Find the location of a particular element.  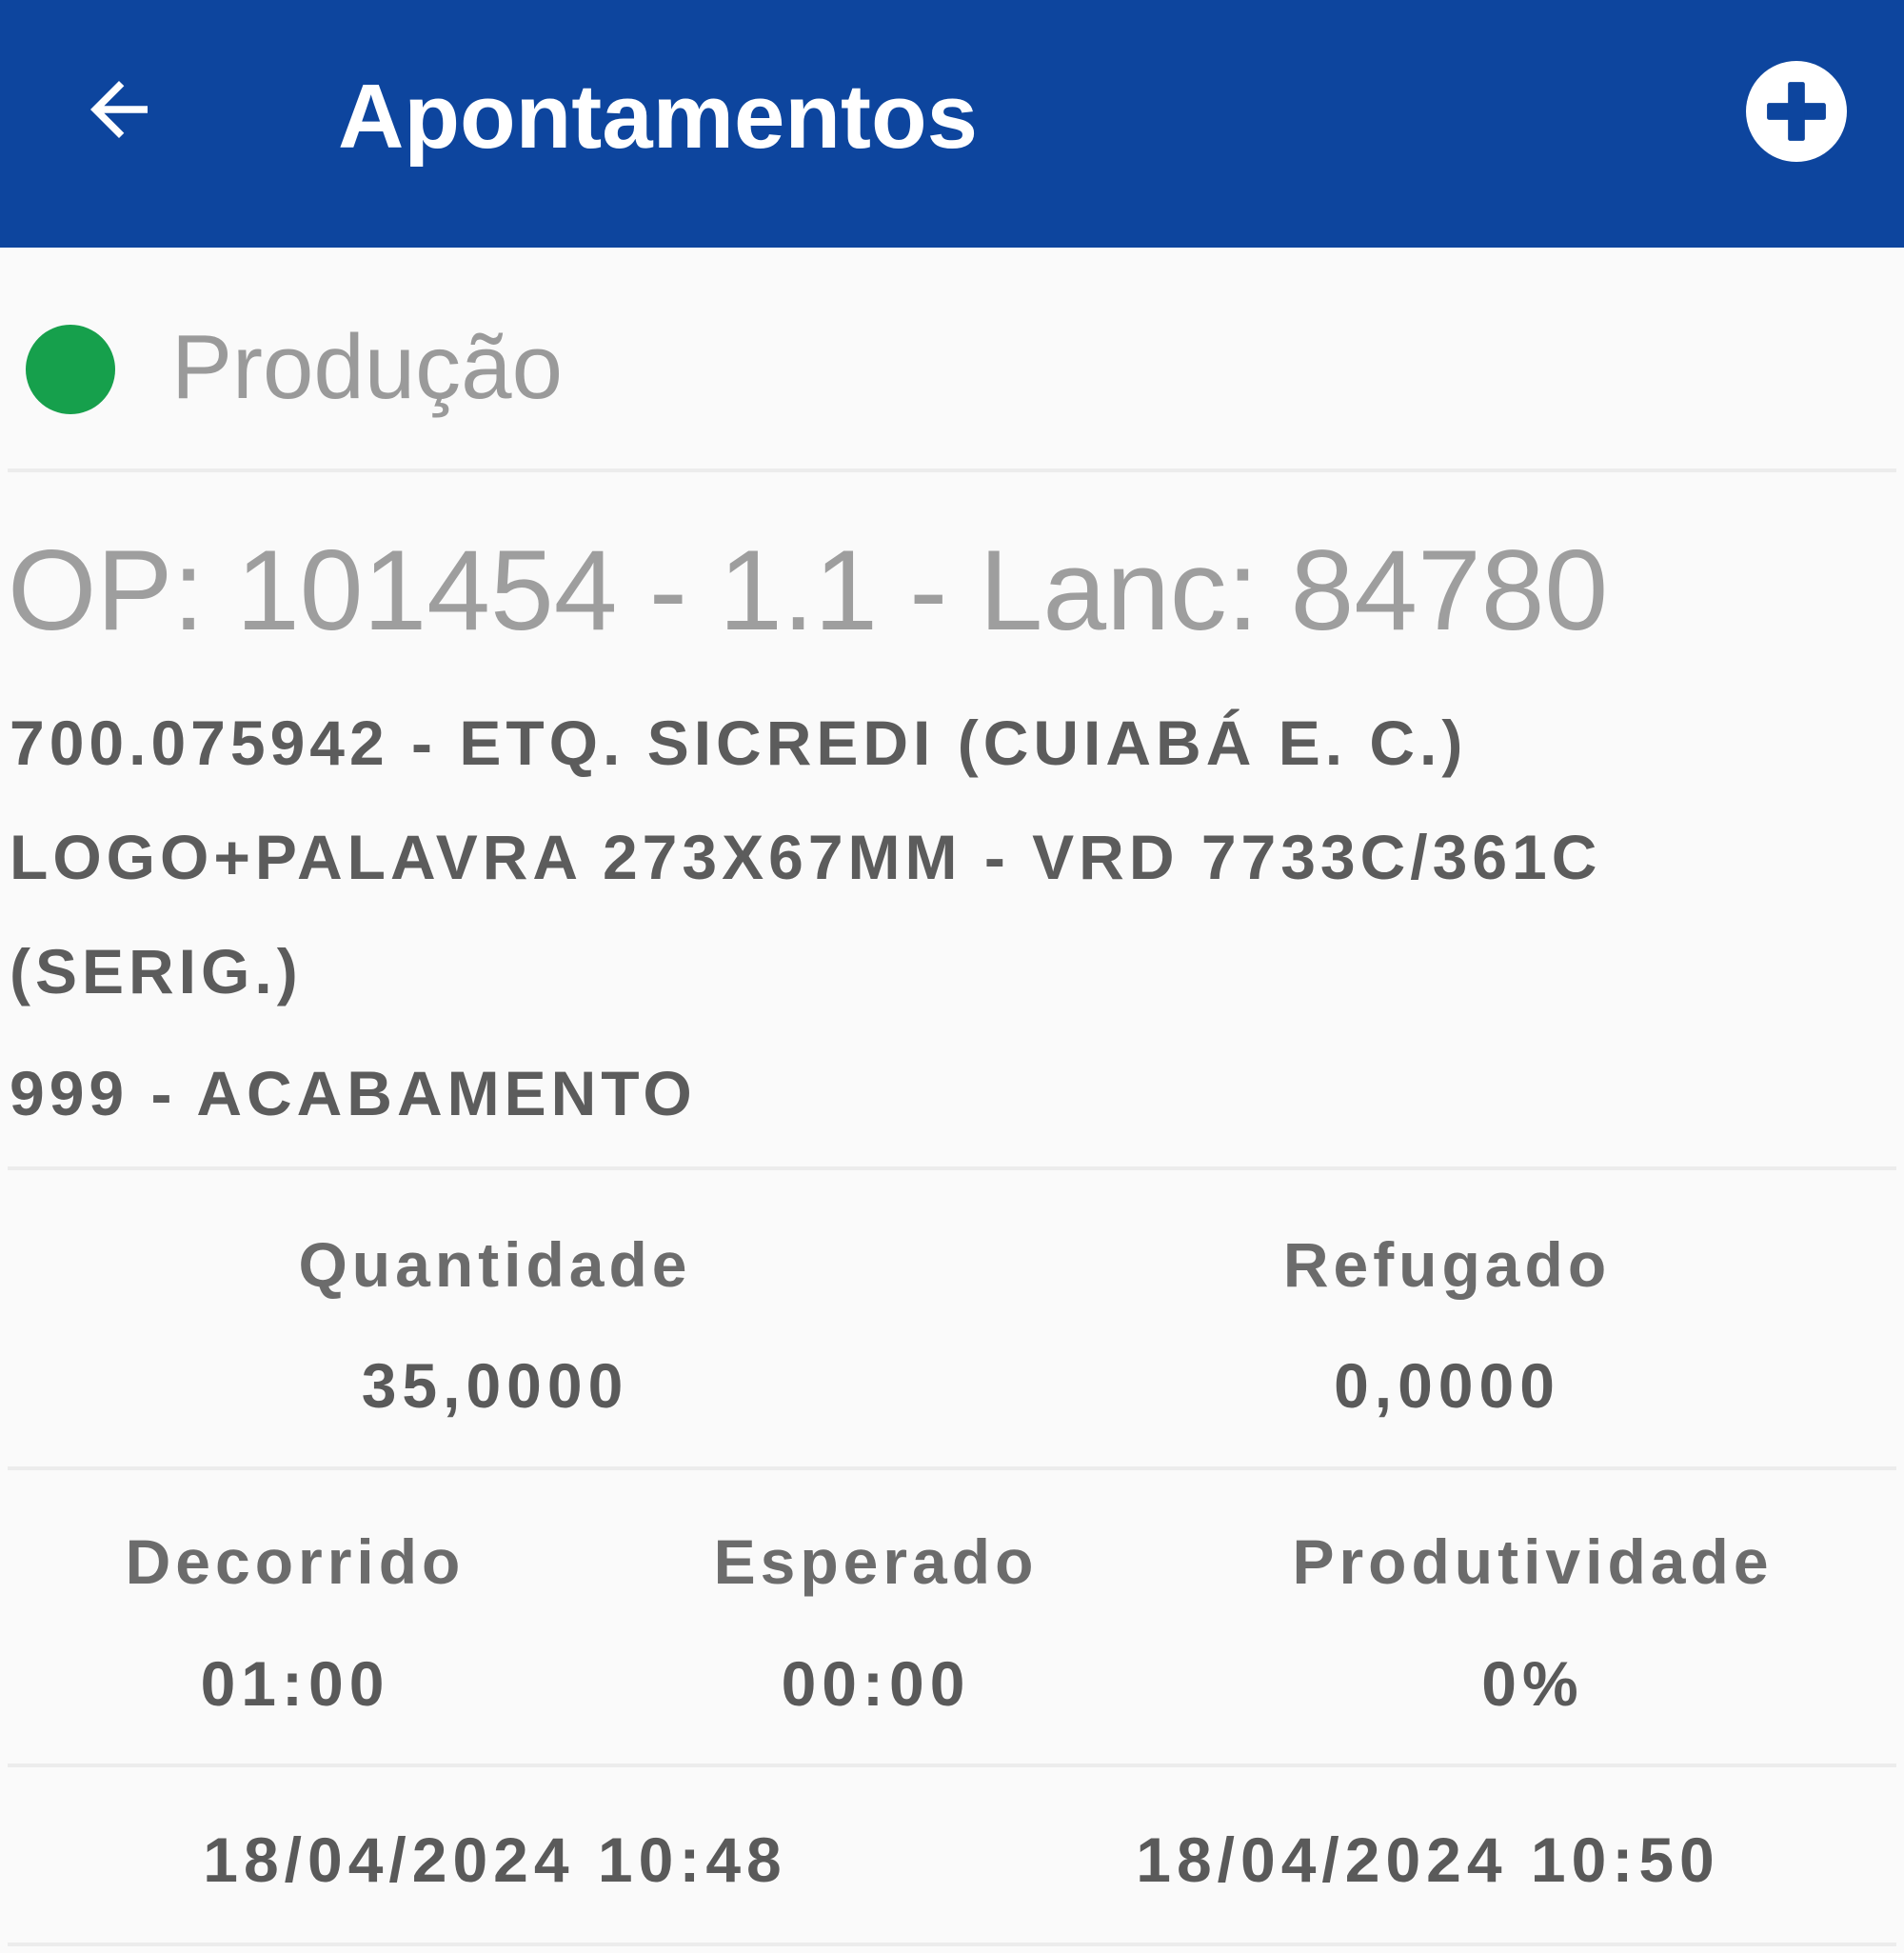

esperado-value: 00:00 is located at coordinates (876, 1683).